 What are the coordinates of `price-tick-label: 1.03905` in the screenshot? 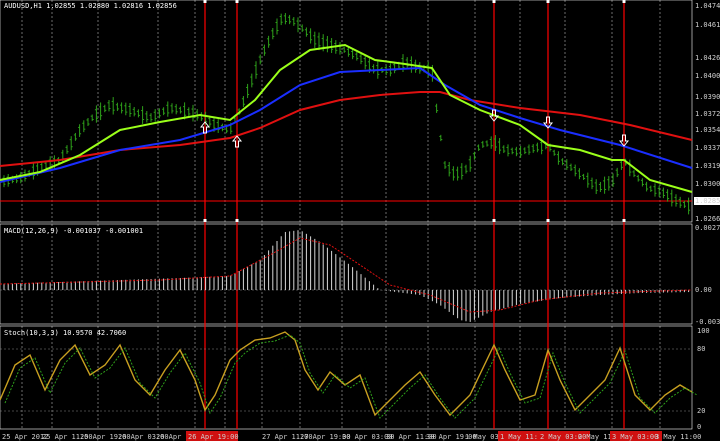 It's located at (707, 97).